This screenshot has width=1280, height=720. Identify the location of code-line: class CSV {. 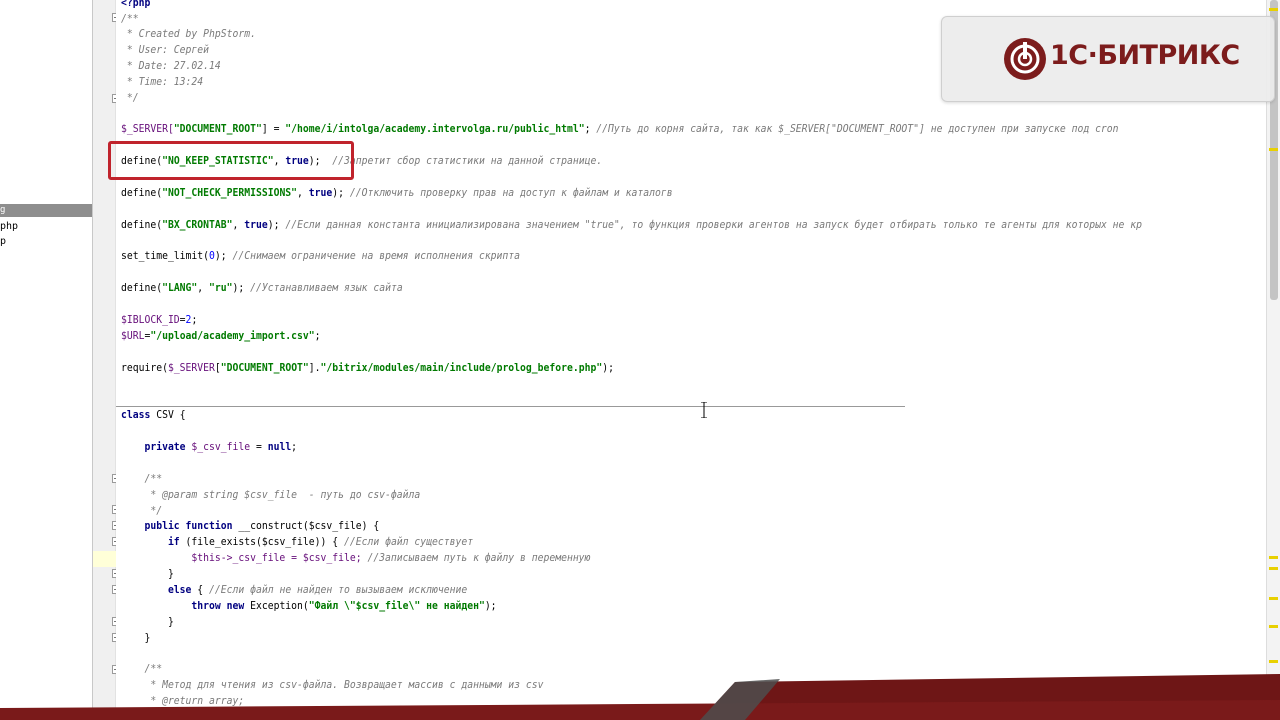
(153, 415).